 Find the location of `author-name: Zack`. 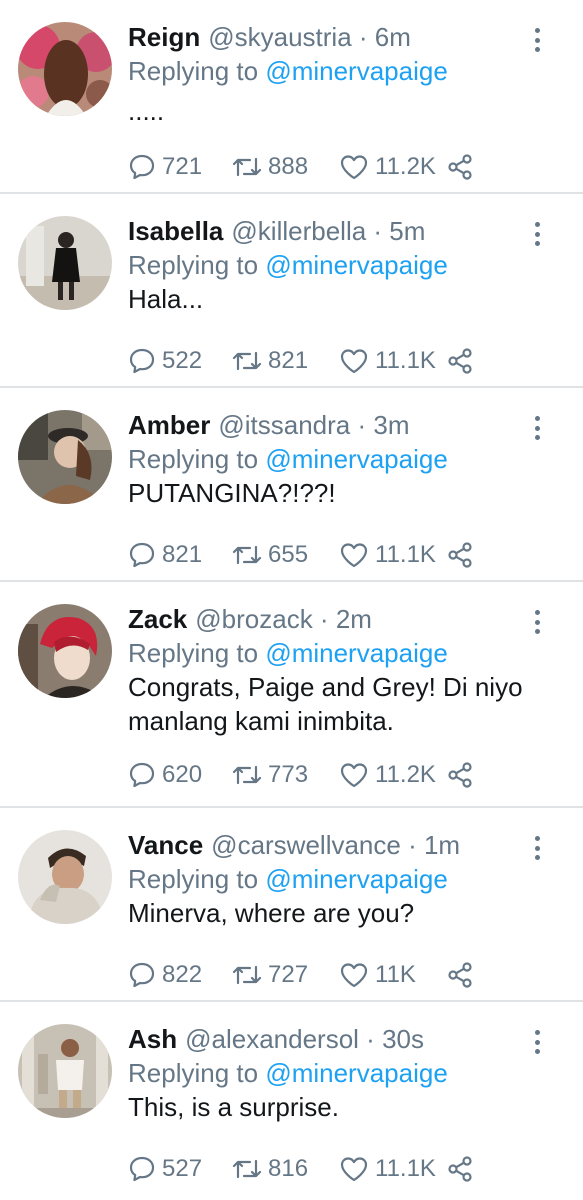

author-name: Zack is located at coordinates (157, 619).